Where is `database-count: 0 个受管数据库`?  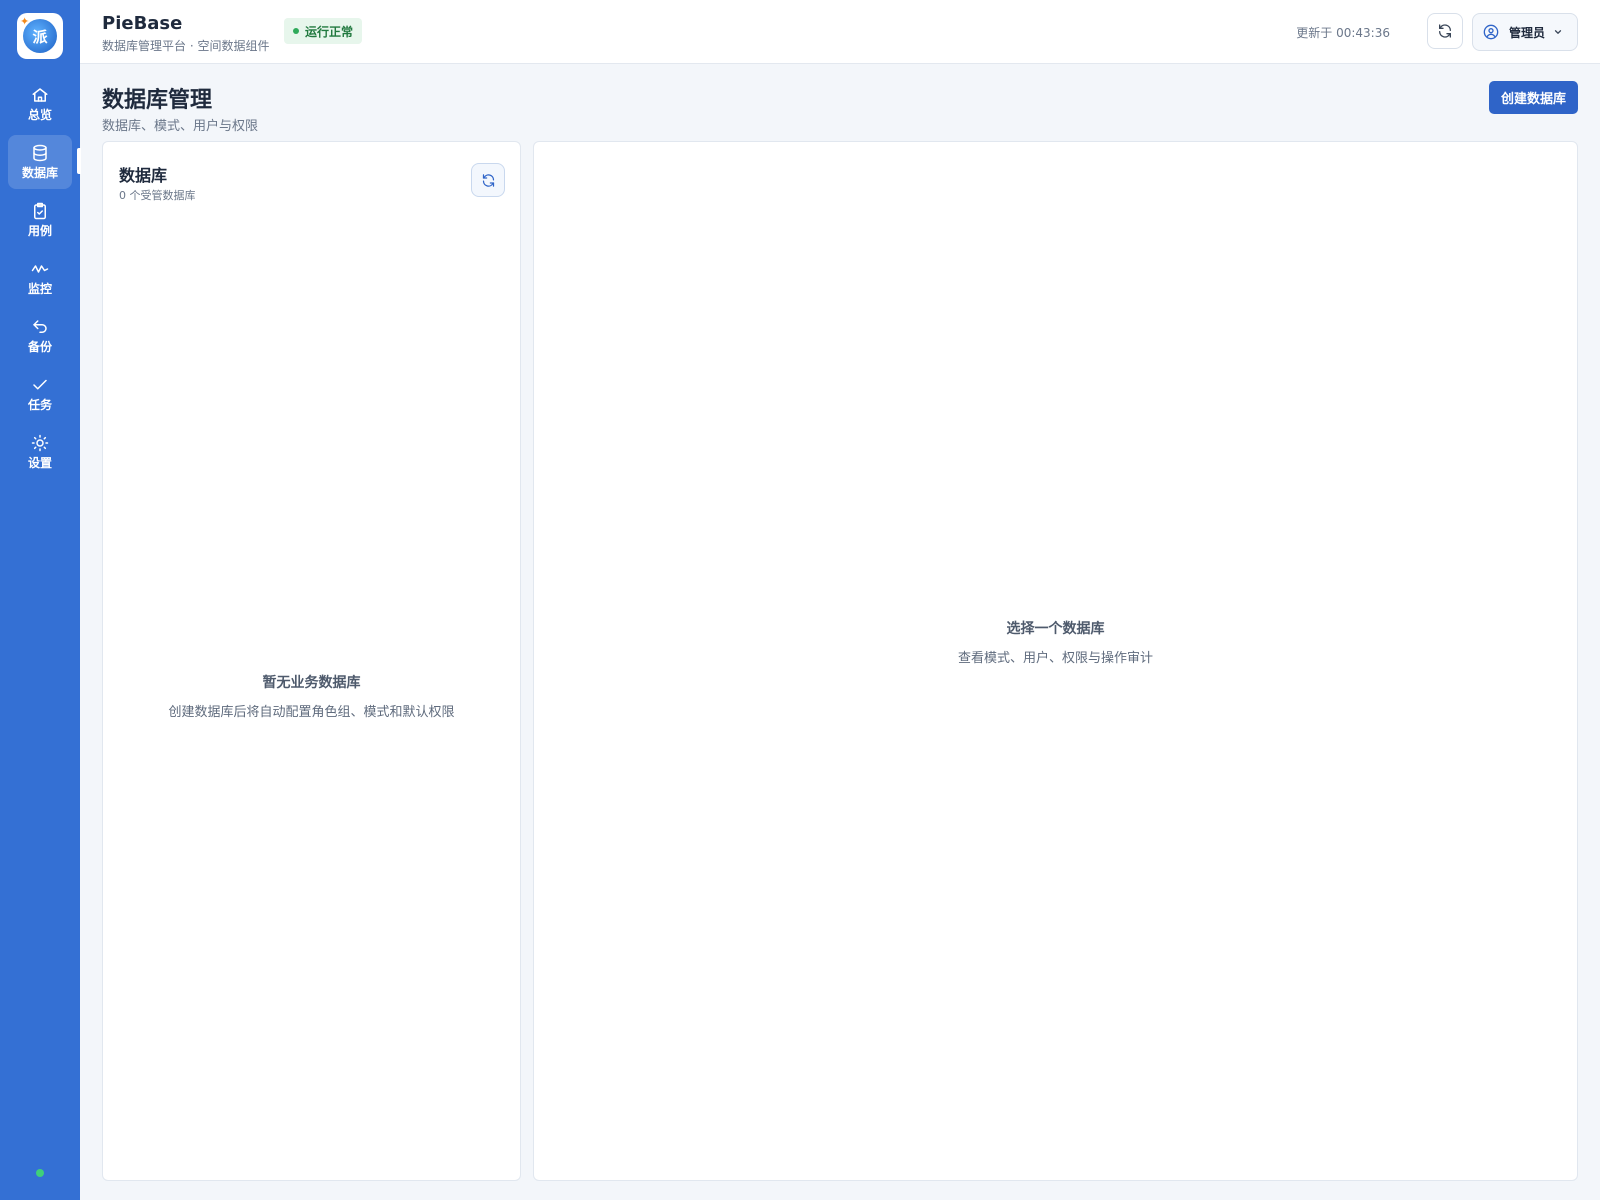 database-count: 0 个受管数据库 is located at coordinates (157, 195).